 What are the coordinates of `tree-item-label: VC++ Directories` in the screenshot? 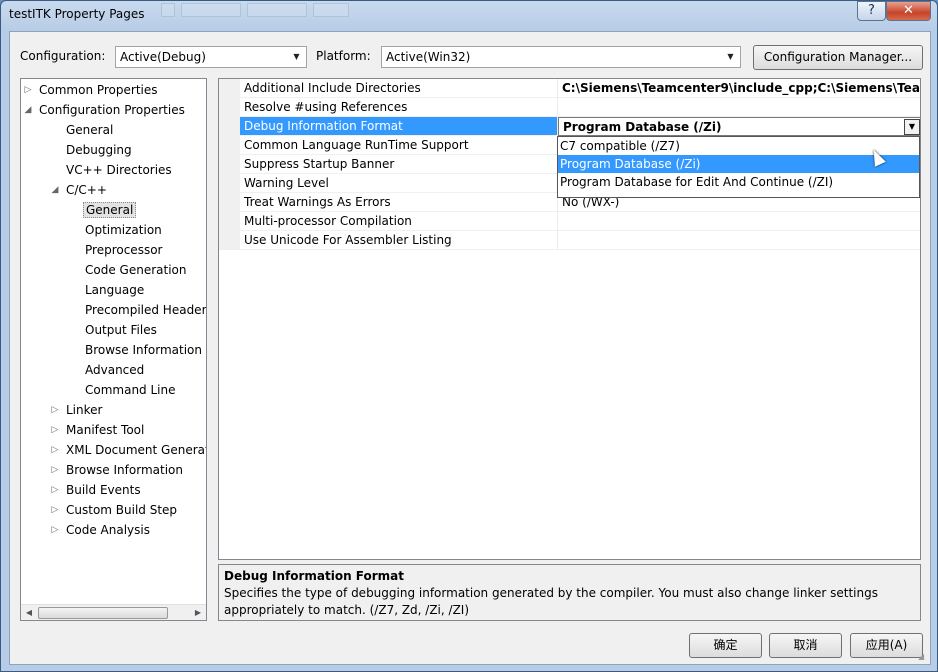 It's located at (119, 170).